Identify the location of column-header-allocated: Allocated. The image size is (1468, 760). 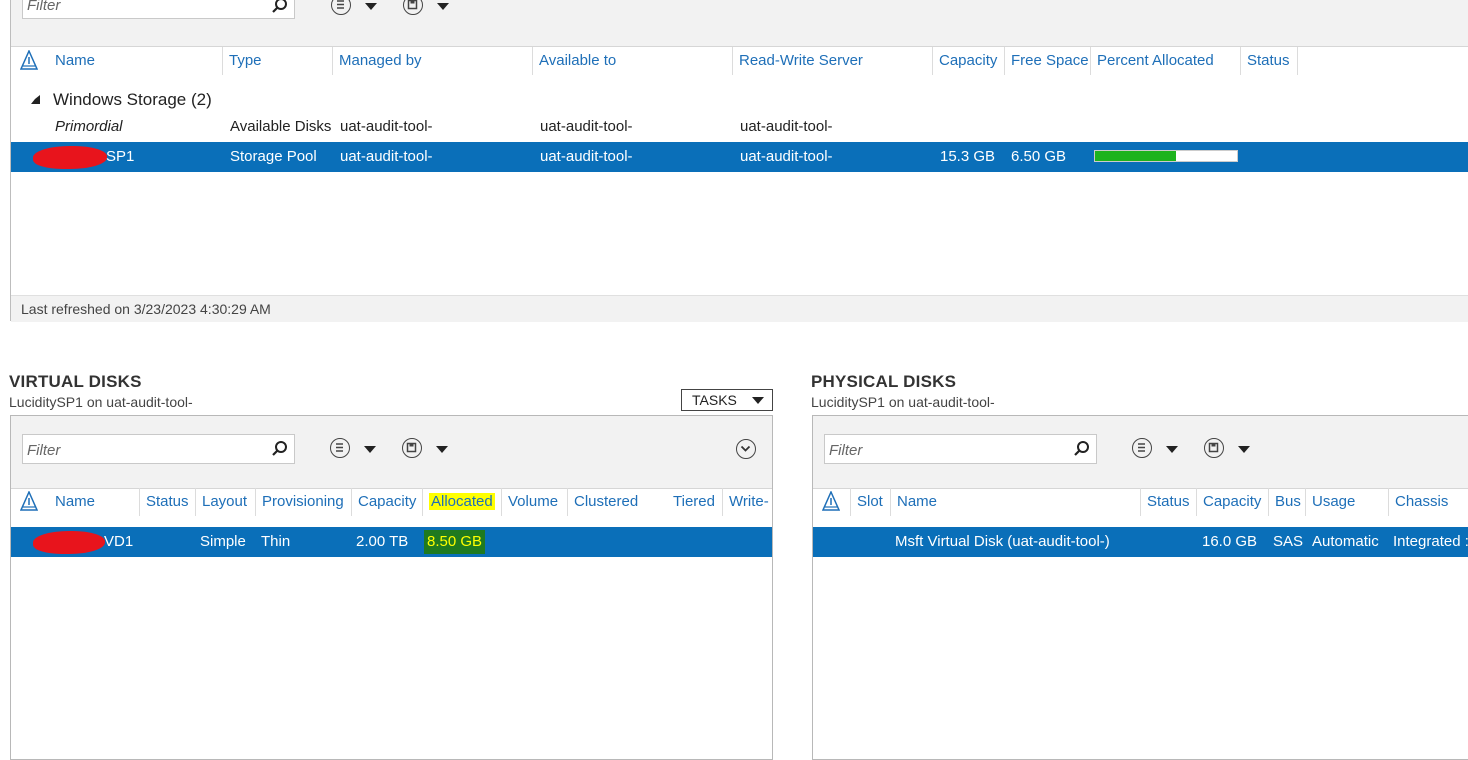
(458, 502).